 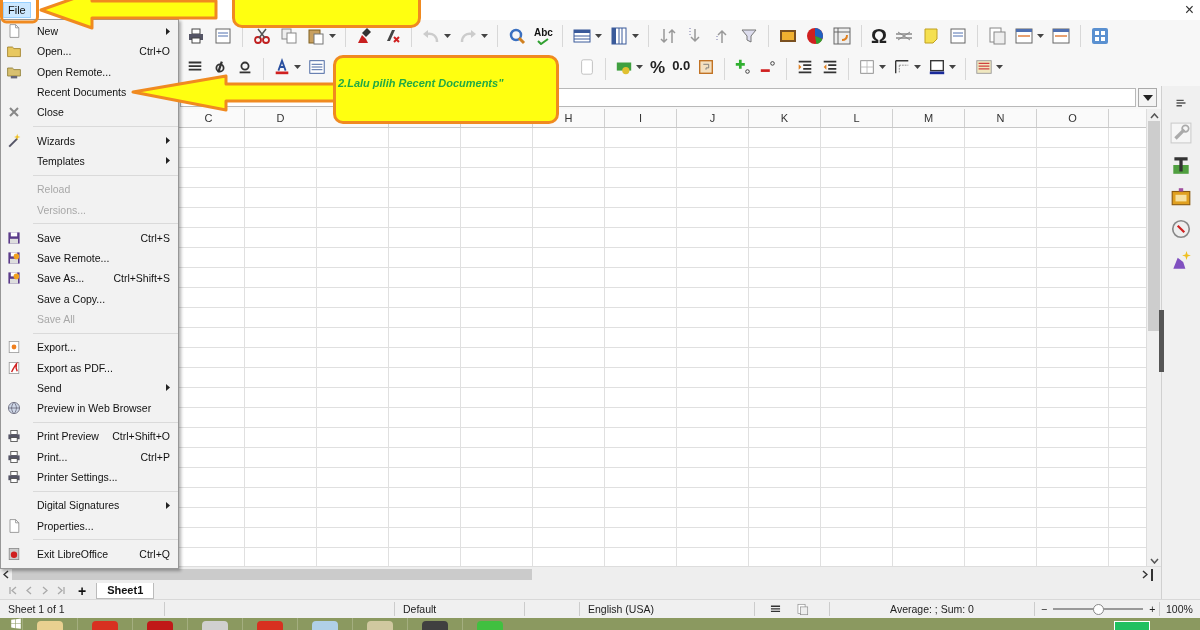 What do you see at coordinates (681, 65) in the screenshot?
I see `number-format-button: 0.0` at bounding box center [681, 65].